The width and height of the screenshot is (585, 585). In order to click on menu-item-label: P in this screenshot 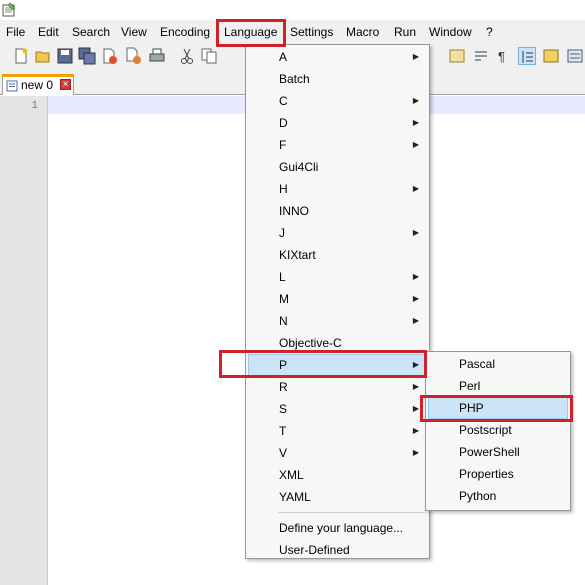, I will do `click(283, 365)`.